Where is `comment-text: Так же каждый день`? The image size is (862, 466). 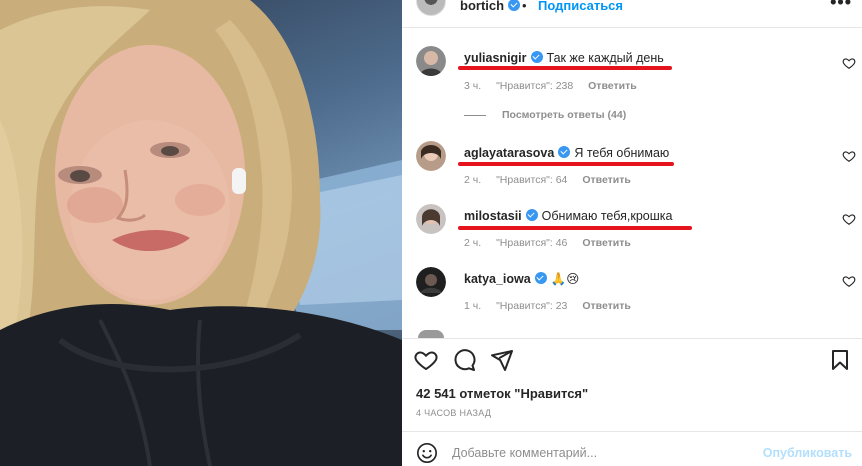
comment-text: Так же каждый день is located at coordinates (605, 58).